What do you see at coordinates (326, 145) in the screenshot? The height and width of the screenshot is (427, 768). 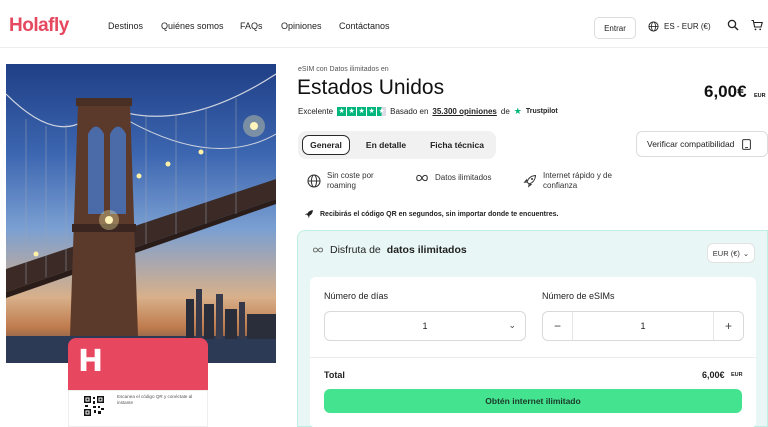 I see `tab-general: General` at bounding box center [326, 145].